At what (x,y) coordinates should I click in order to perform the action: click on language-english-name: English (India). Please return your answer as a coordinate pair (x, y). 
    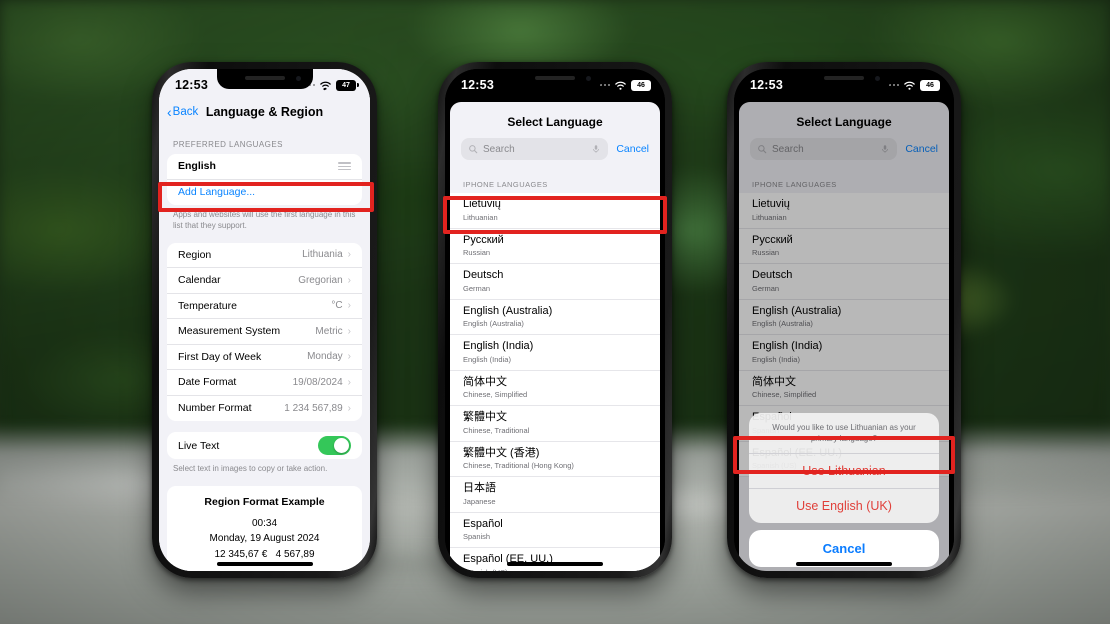
    Looking at the image, I should click on (487, 359).